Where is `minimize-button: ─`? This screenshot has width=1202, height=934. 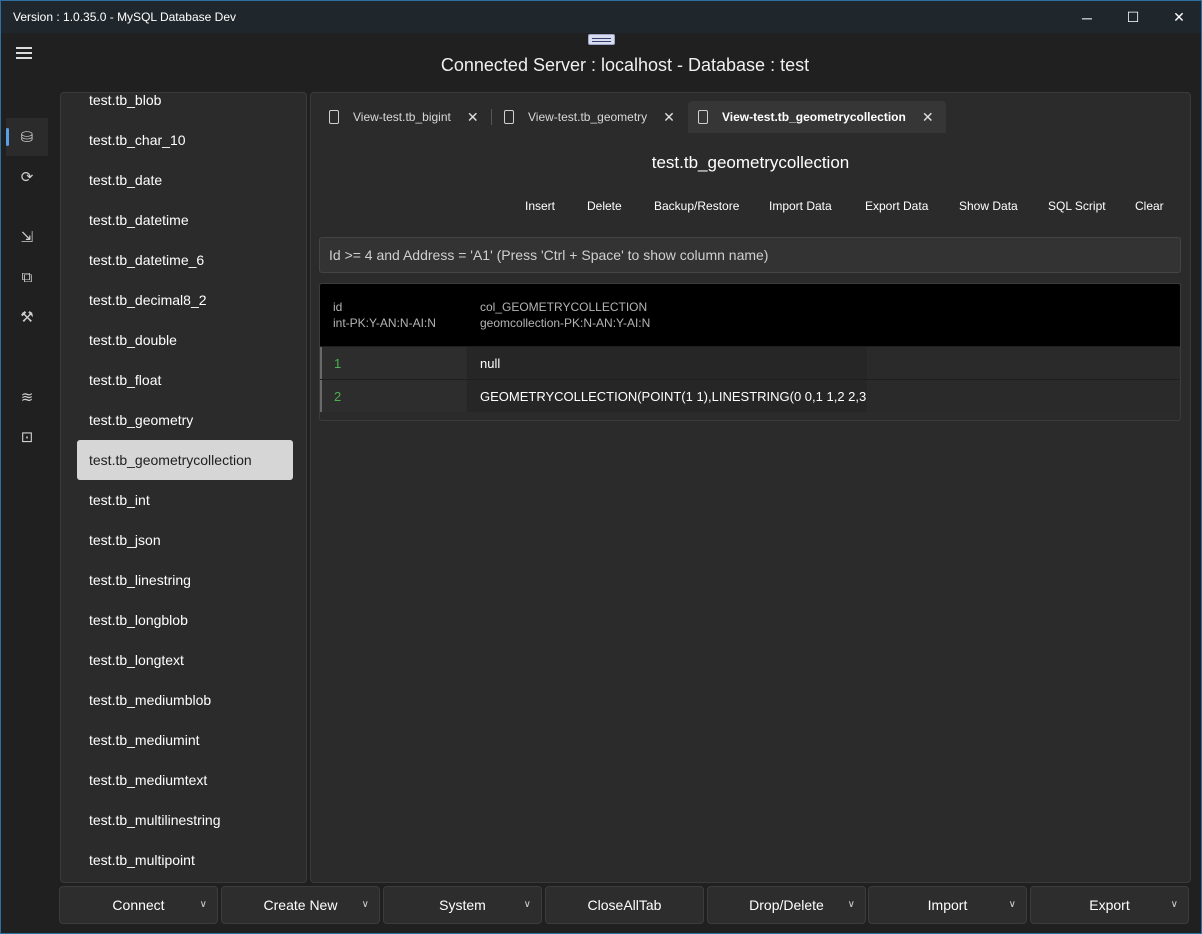 minimize-button: ─ is located at coordinates (1087, 17).